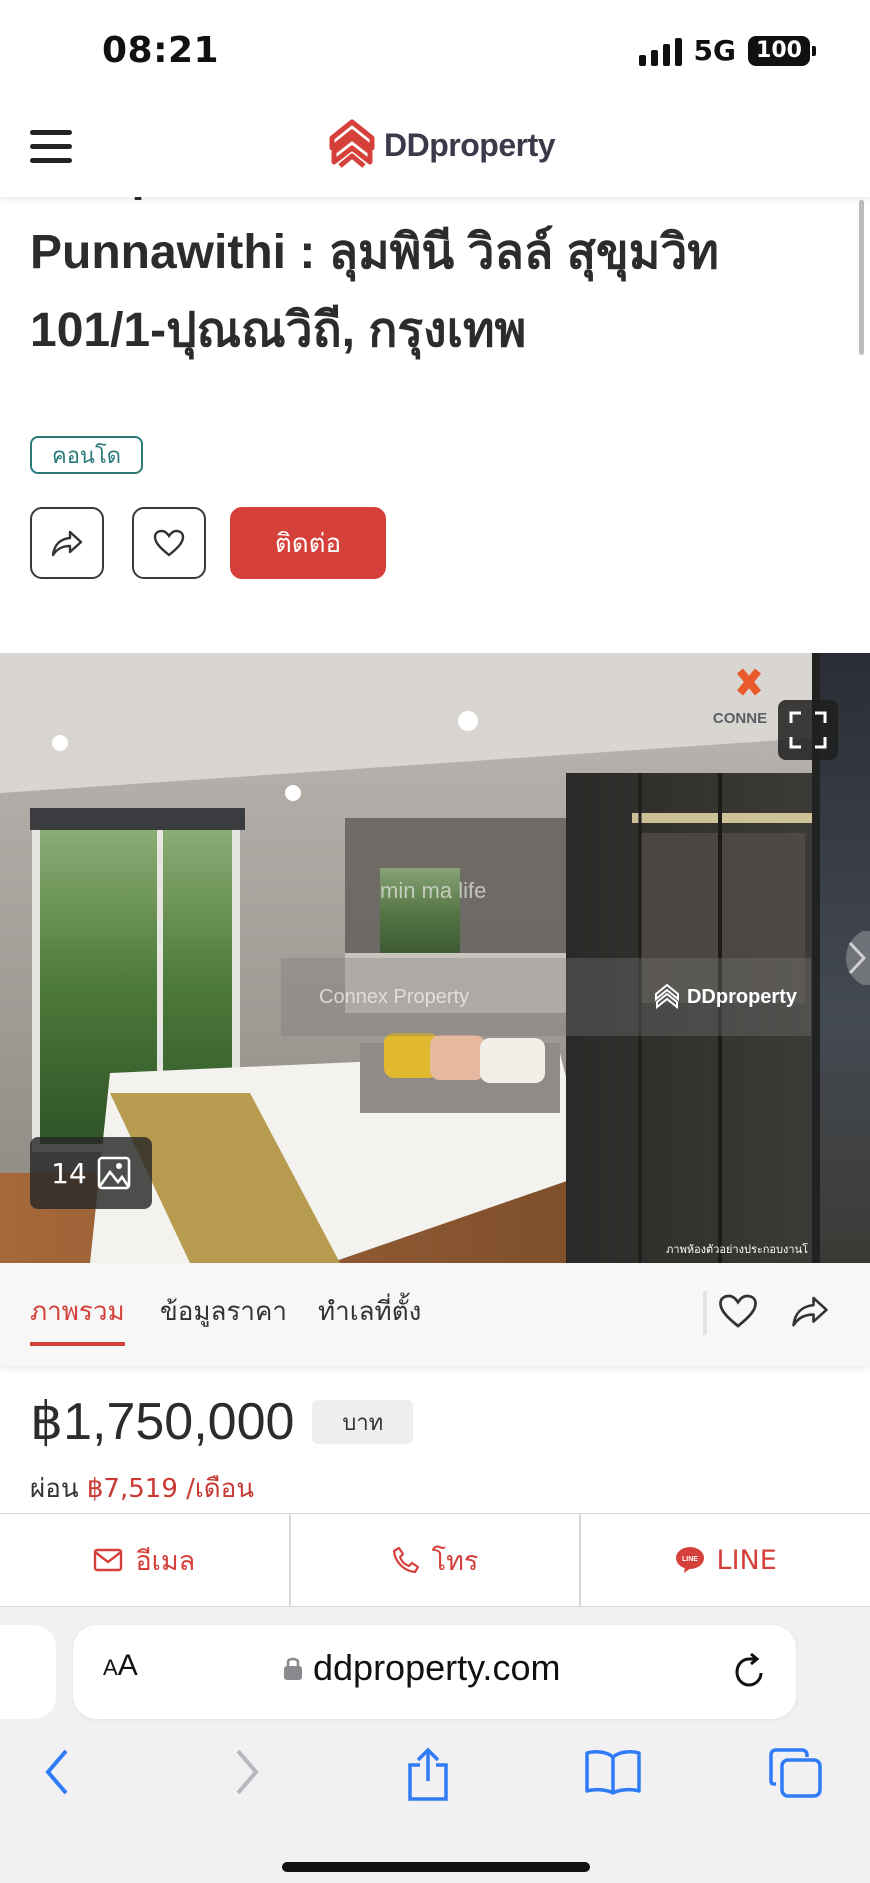 The height and width of the screenshot is (1883, 870). I want to click on browser-toolbar, so click(435, 1775).